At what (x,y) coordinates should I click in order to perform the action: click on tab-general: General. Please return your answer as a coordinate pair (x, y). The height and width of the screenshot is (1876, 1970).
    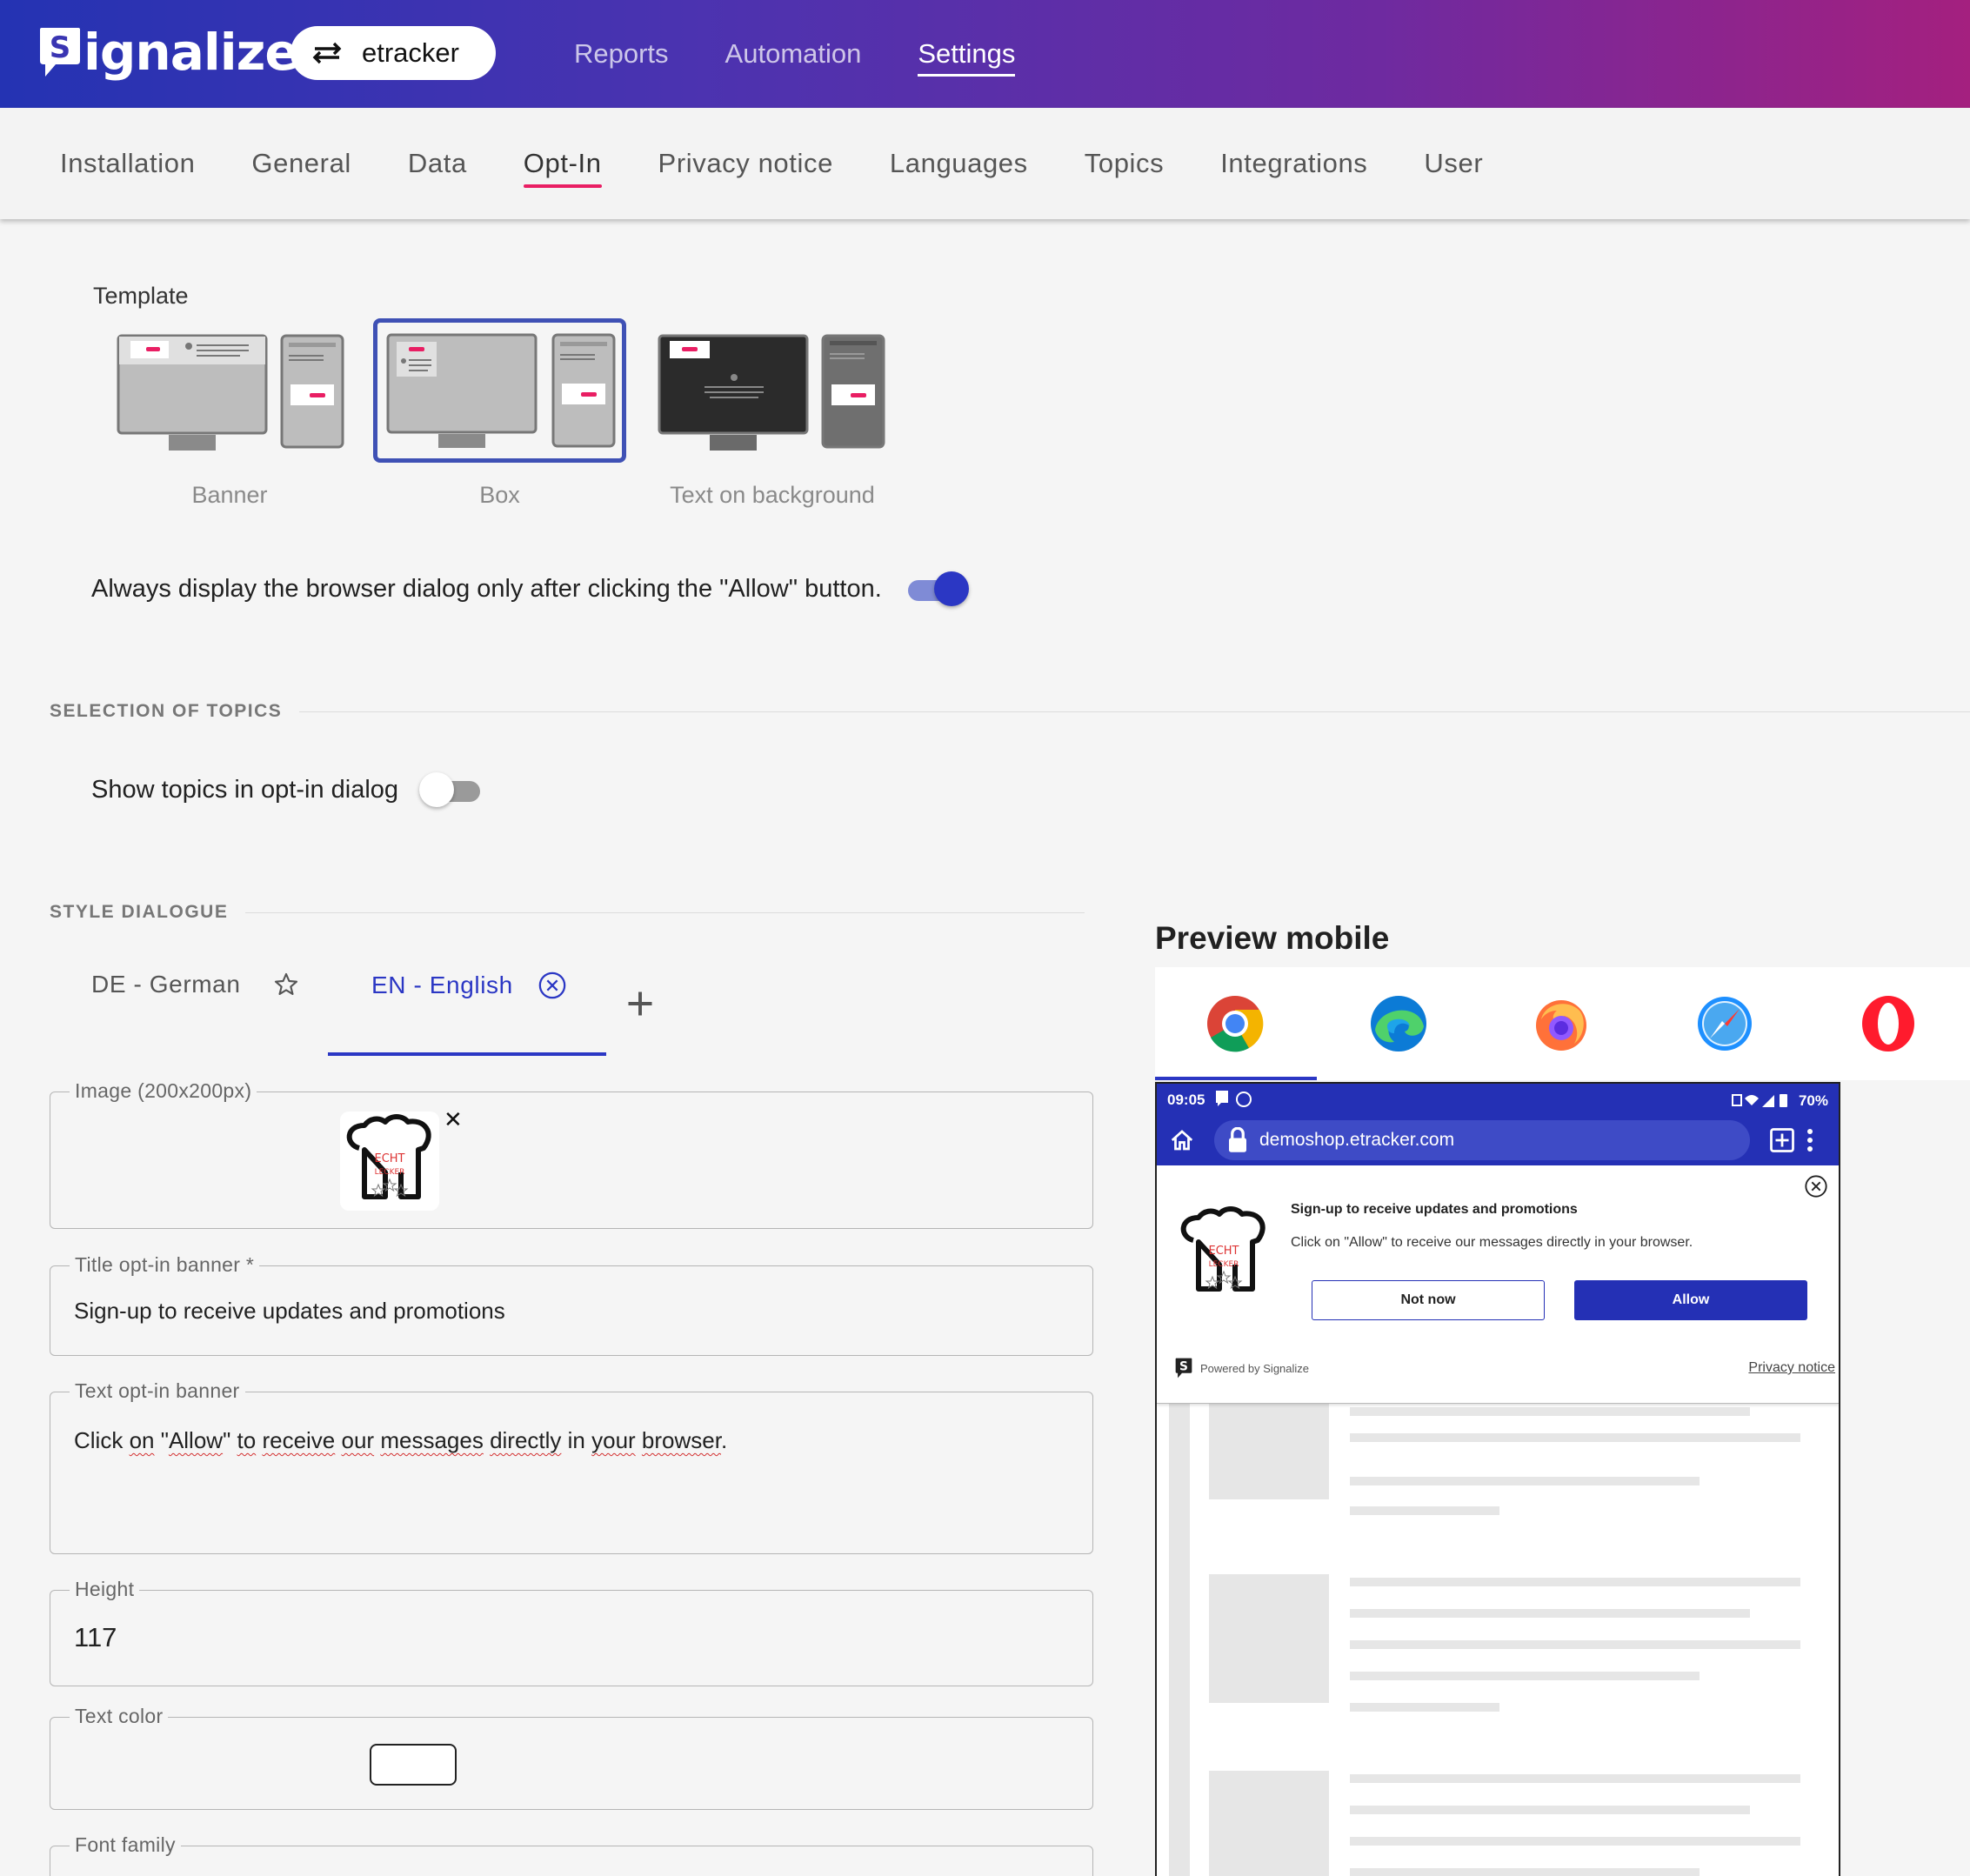
    Looking at the image, I should click on (301, 163).